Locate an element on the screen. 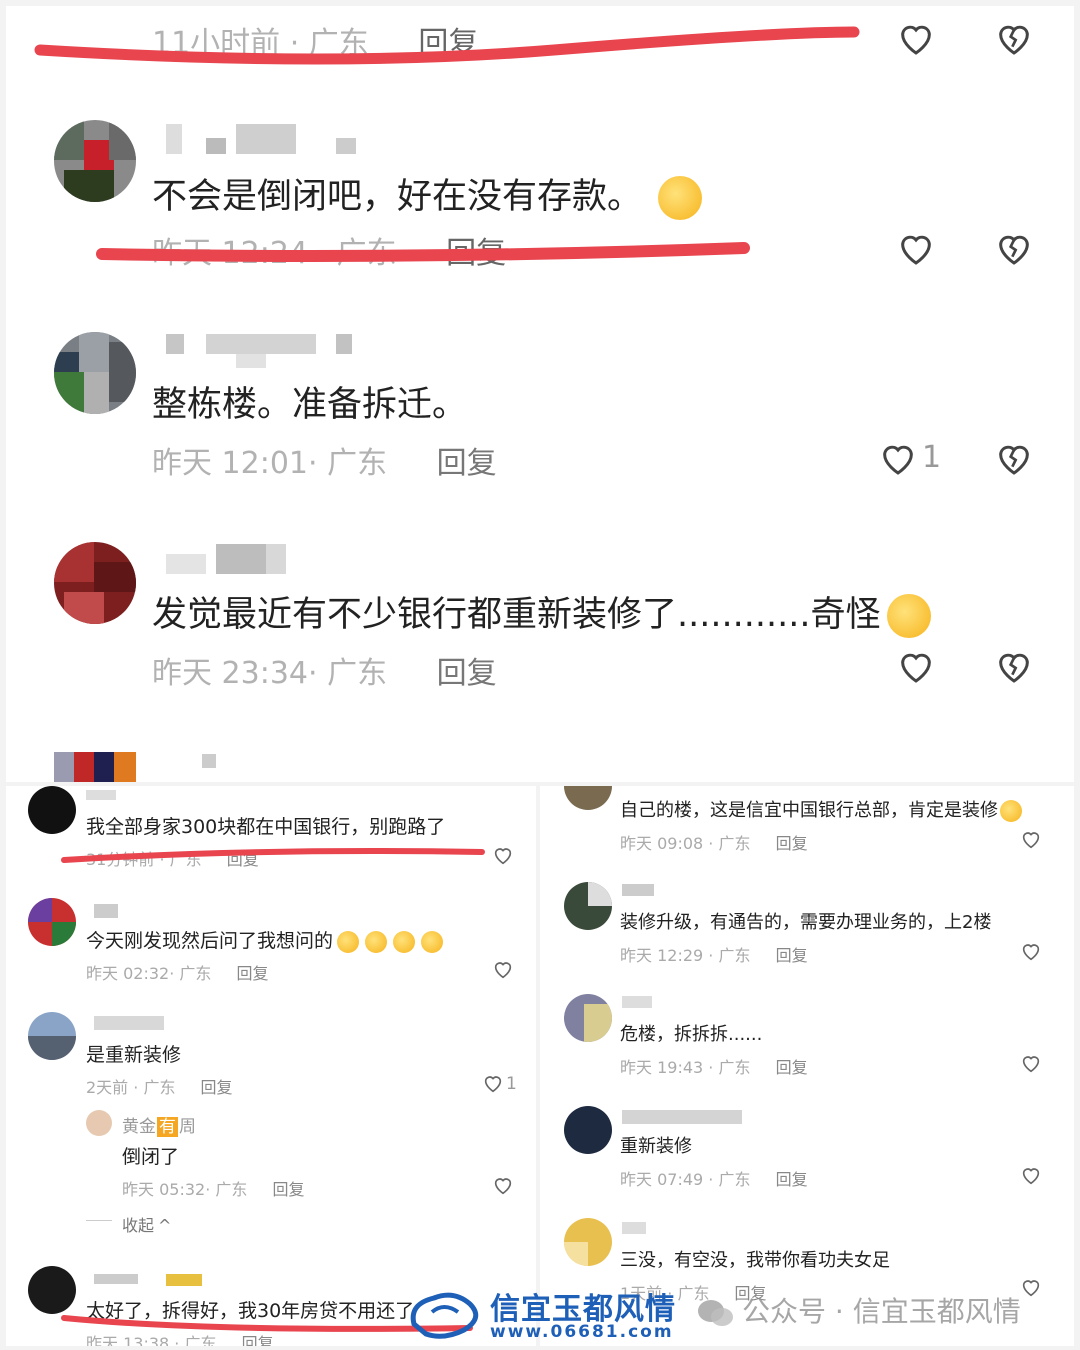 This screenshot has width=1080, height=1350. comment-meta: 昨天 12:29 · 广东 回复 is located at coordinates (714, 954).